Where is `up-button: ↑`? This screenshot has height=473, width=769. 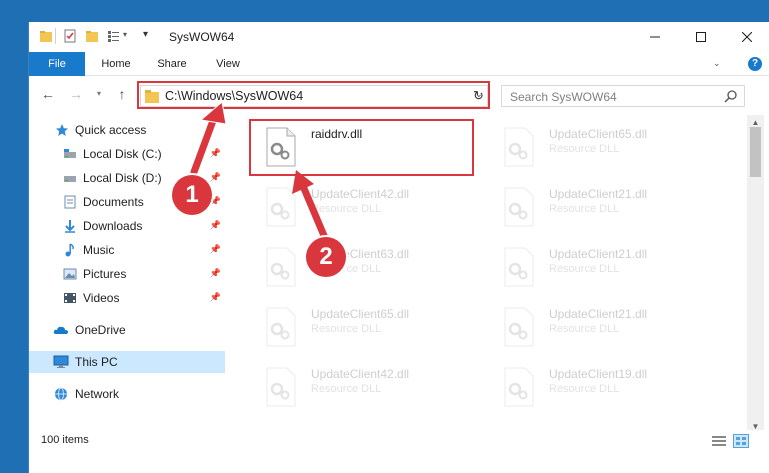 up-button: ↑ is located at coordinates (122, 94).